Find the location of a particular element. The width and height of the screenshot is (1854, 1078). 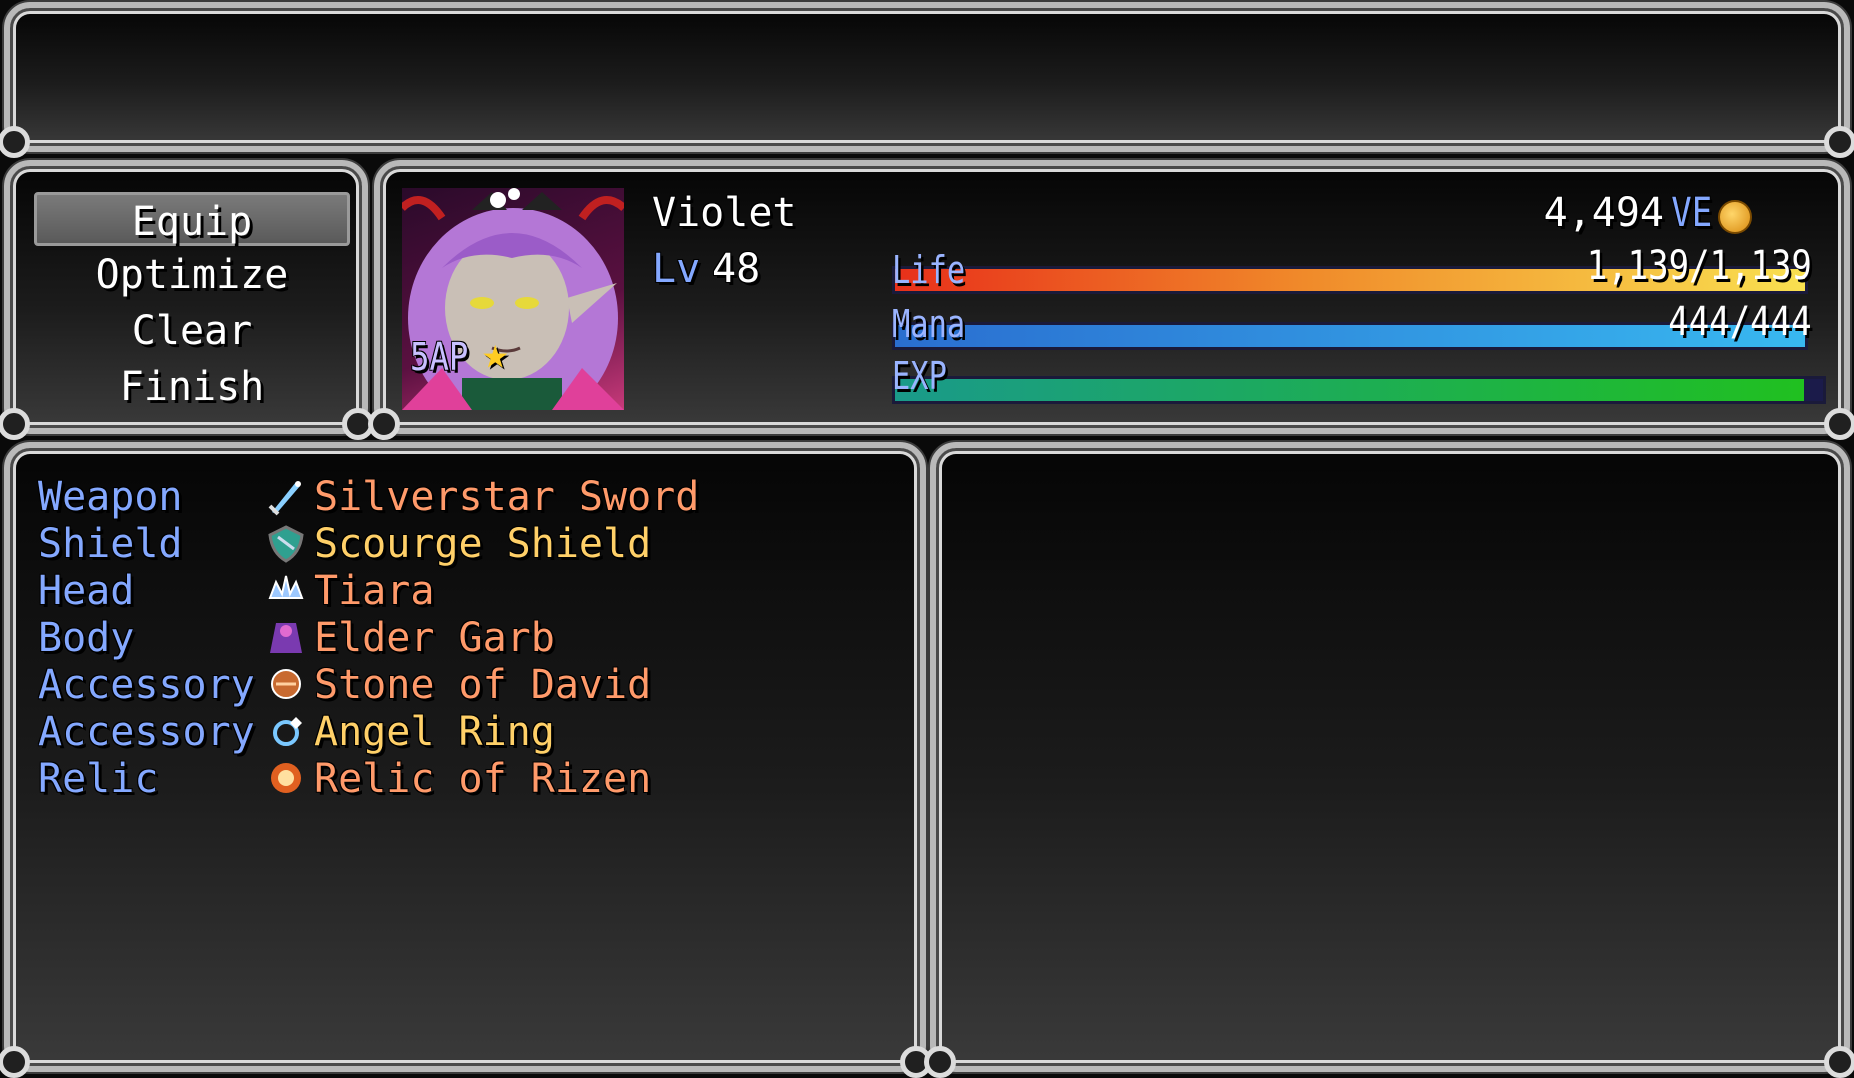

command-clear: Clear is located at coordinates (192, 331).